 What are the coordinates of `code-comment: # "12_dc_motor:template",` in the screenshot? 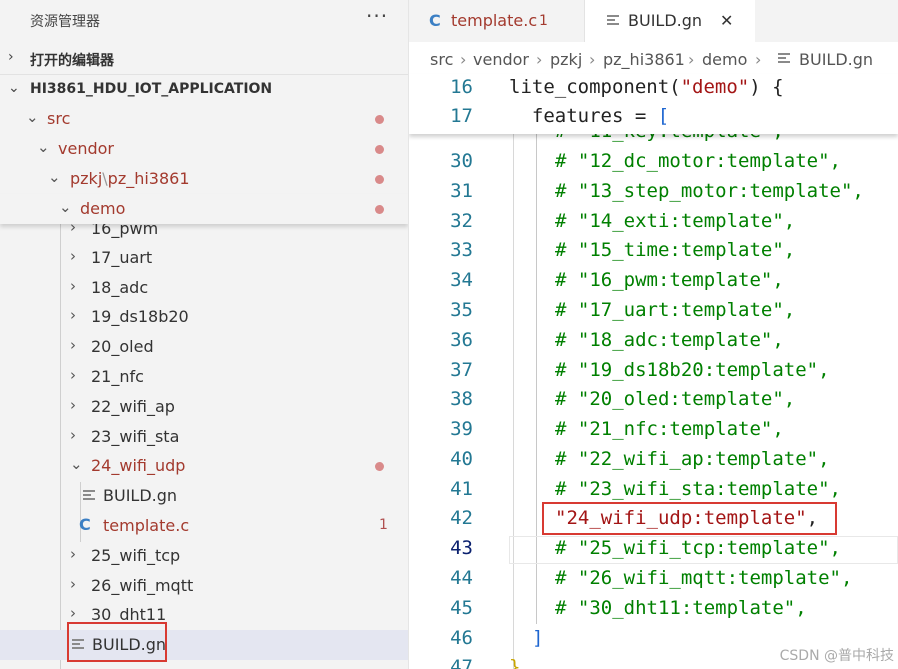 It's located at (698, 161).